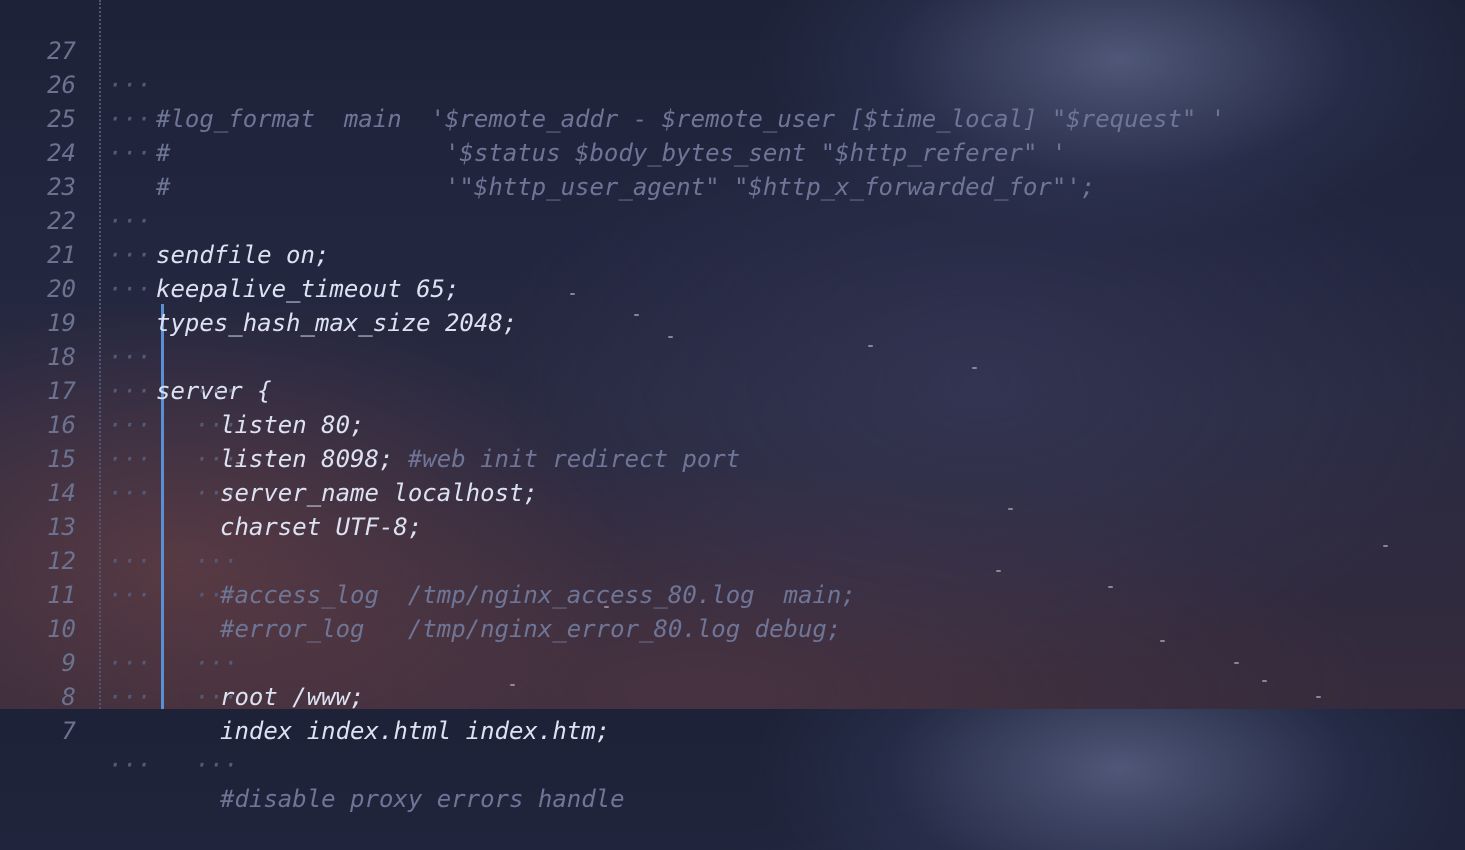 The height and width of the screenshot is (850, 1465). What do you see at coordinates (68, 731) in the screenshot?
I see `line-number: 7` at bounding box center [68, 731].